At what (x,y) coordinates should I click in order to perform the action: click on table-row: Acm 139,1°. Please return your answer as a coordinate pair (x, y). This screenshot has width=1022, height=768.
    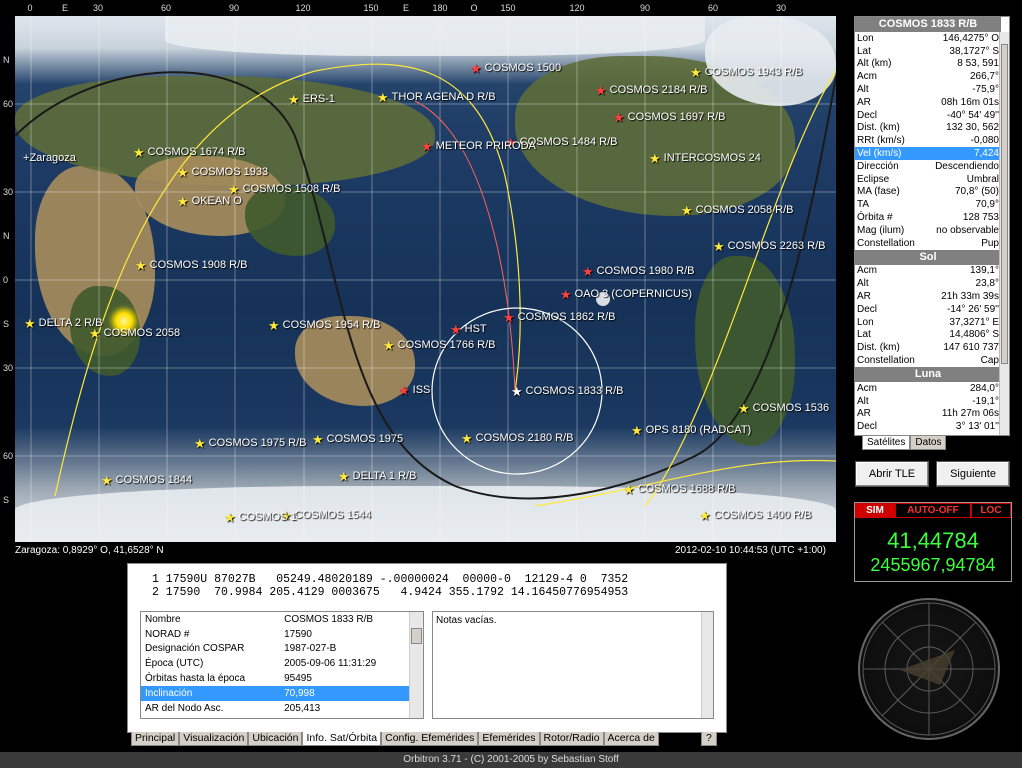
    Looking at the image, I should click on (928, 271).